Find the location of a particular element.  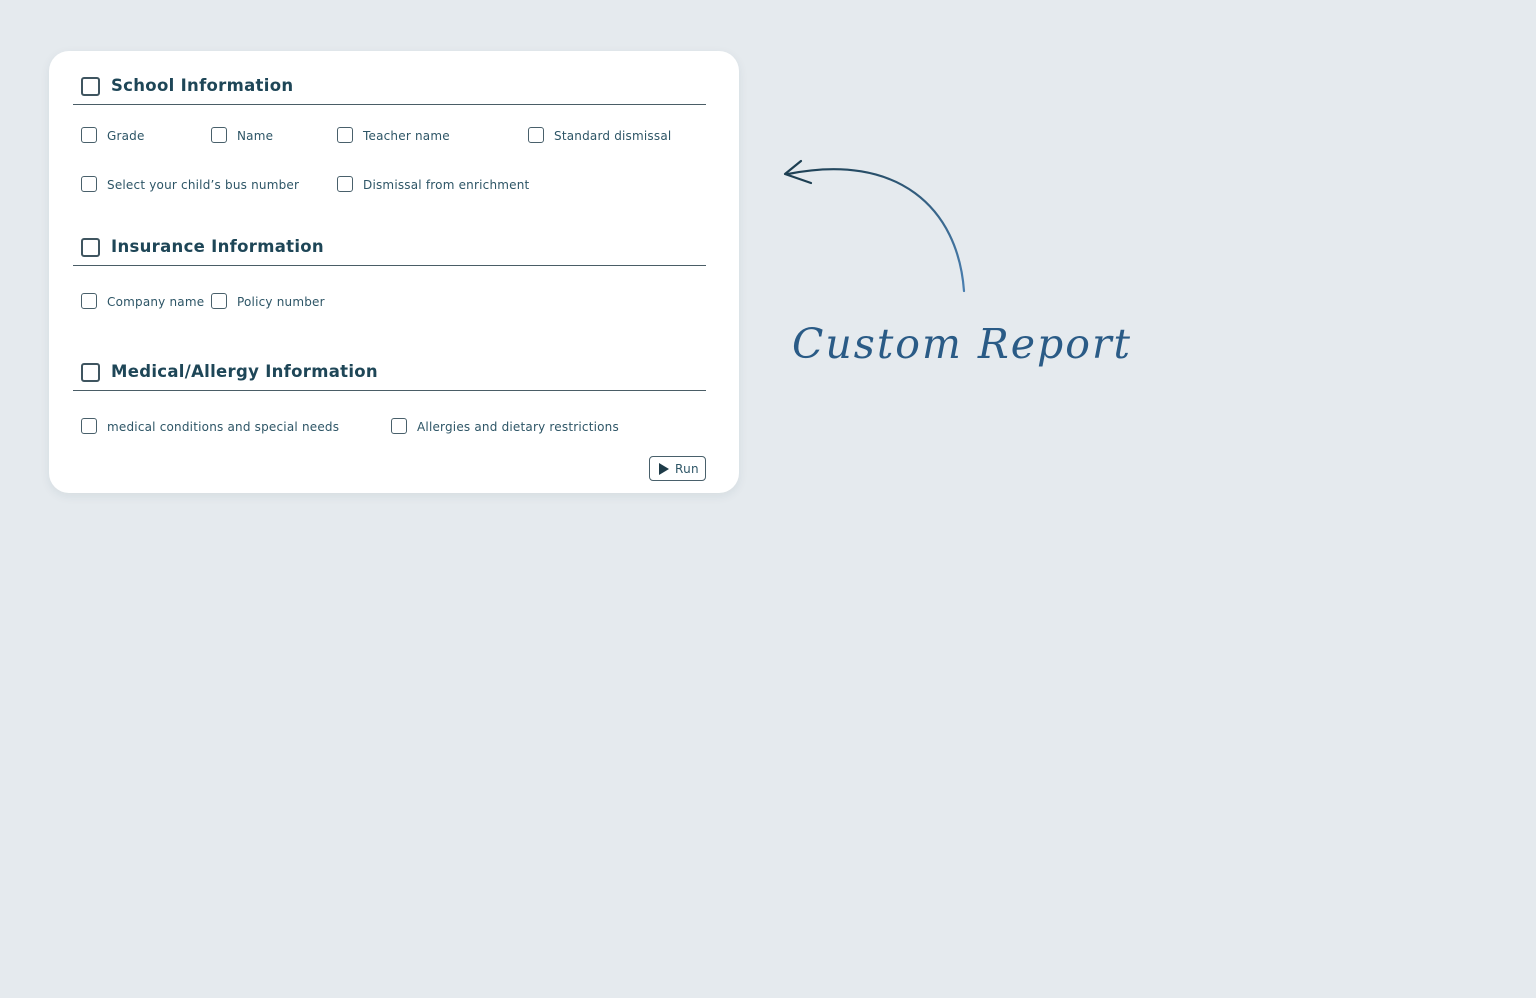

option-label-grade: Grade is located at coordinates (126, 136).